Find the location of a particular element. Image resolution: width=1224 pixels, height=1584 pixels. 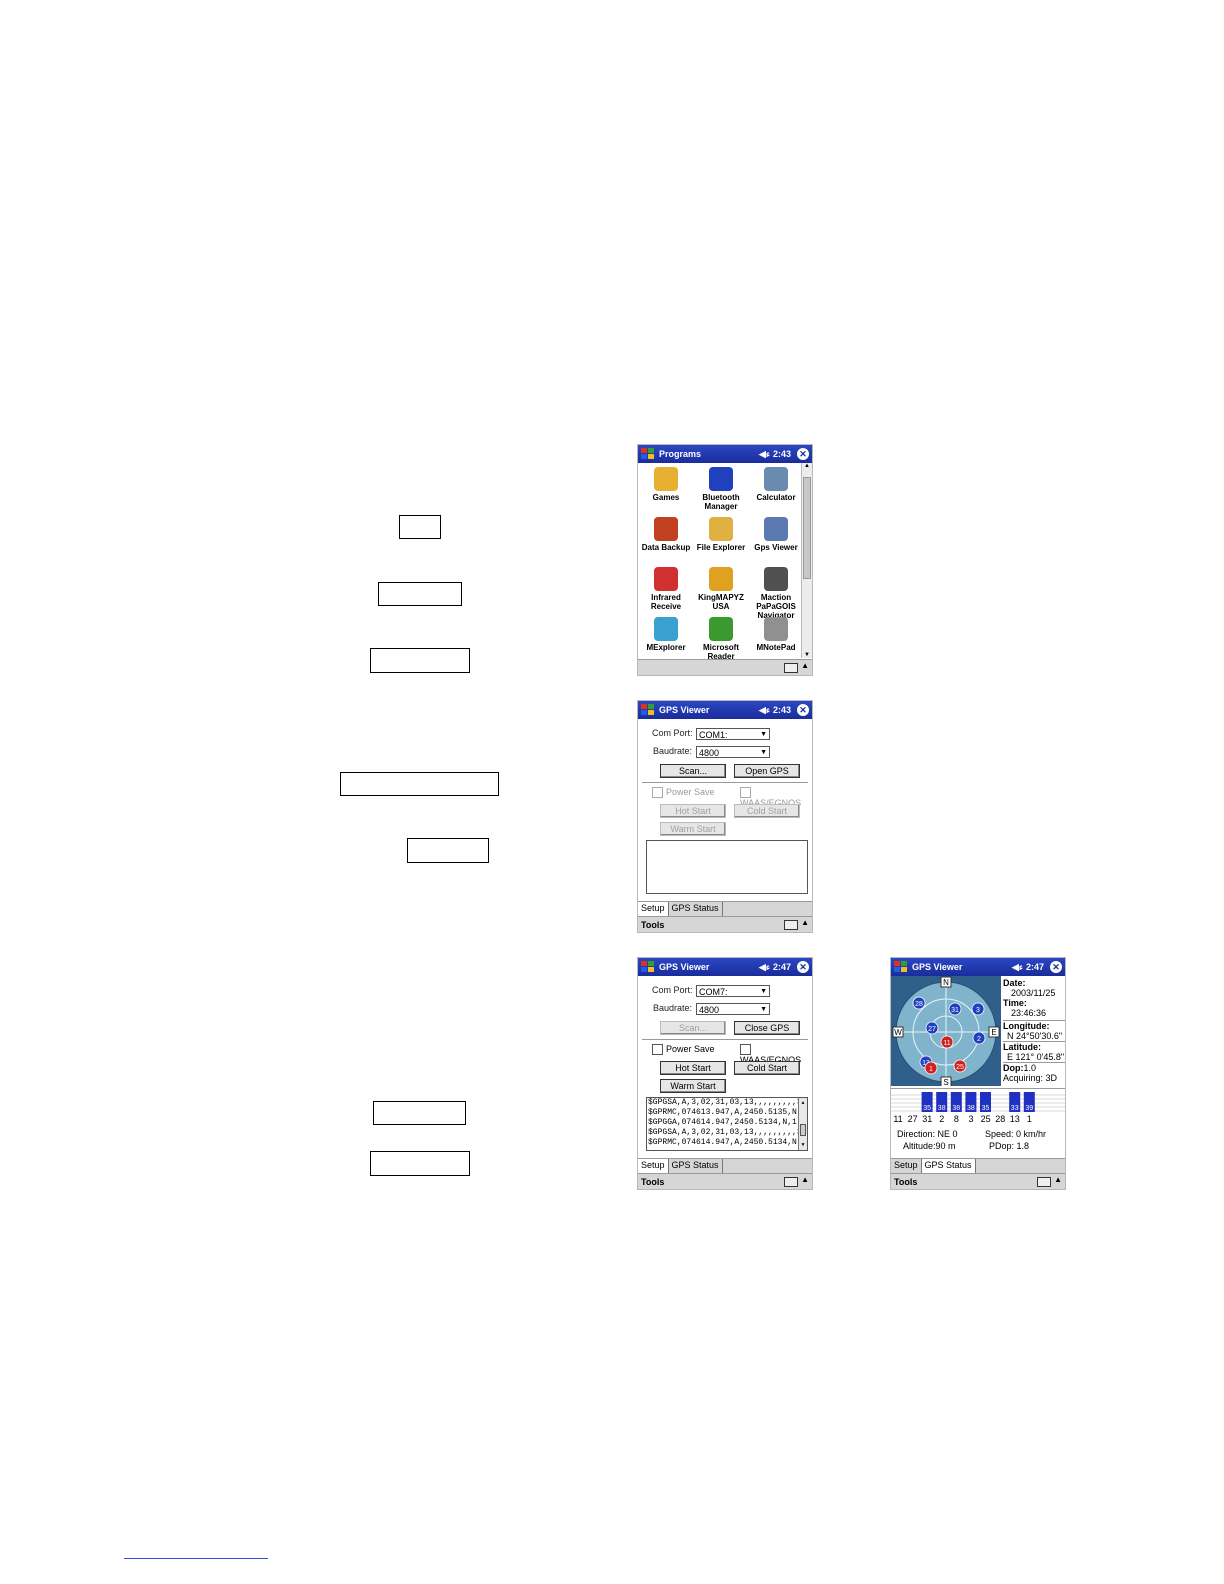

com-port-label: Com Port: is located at coordinates (672, 733).